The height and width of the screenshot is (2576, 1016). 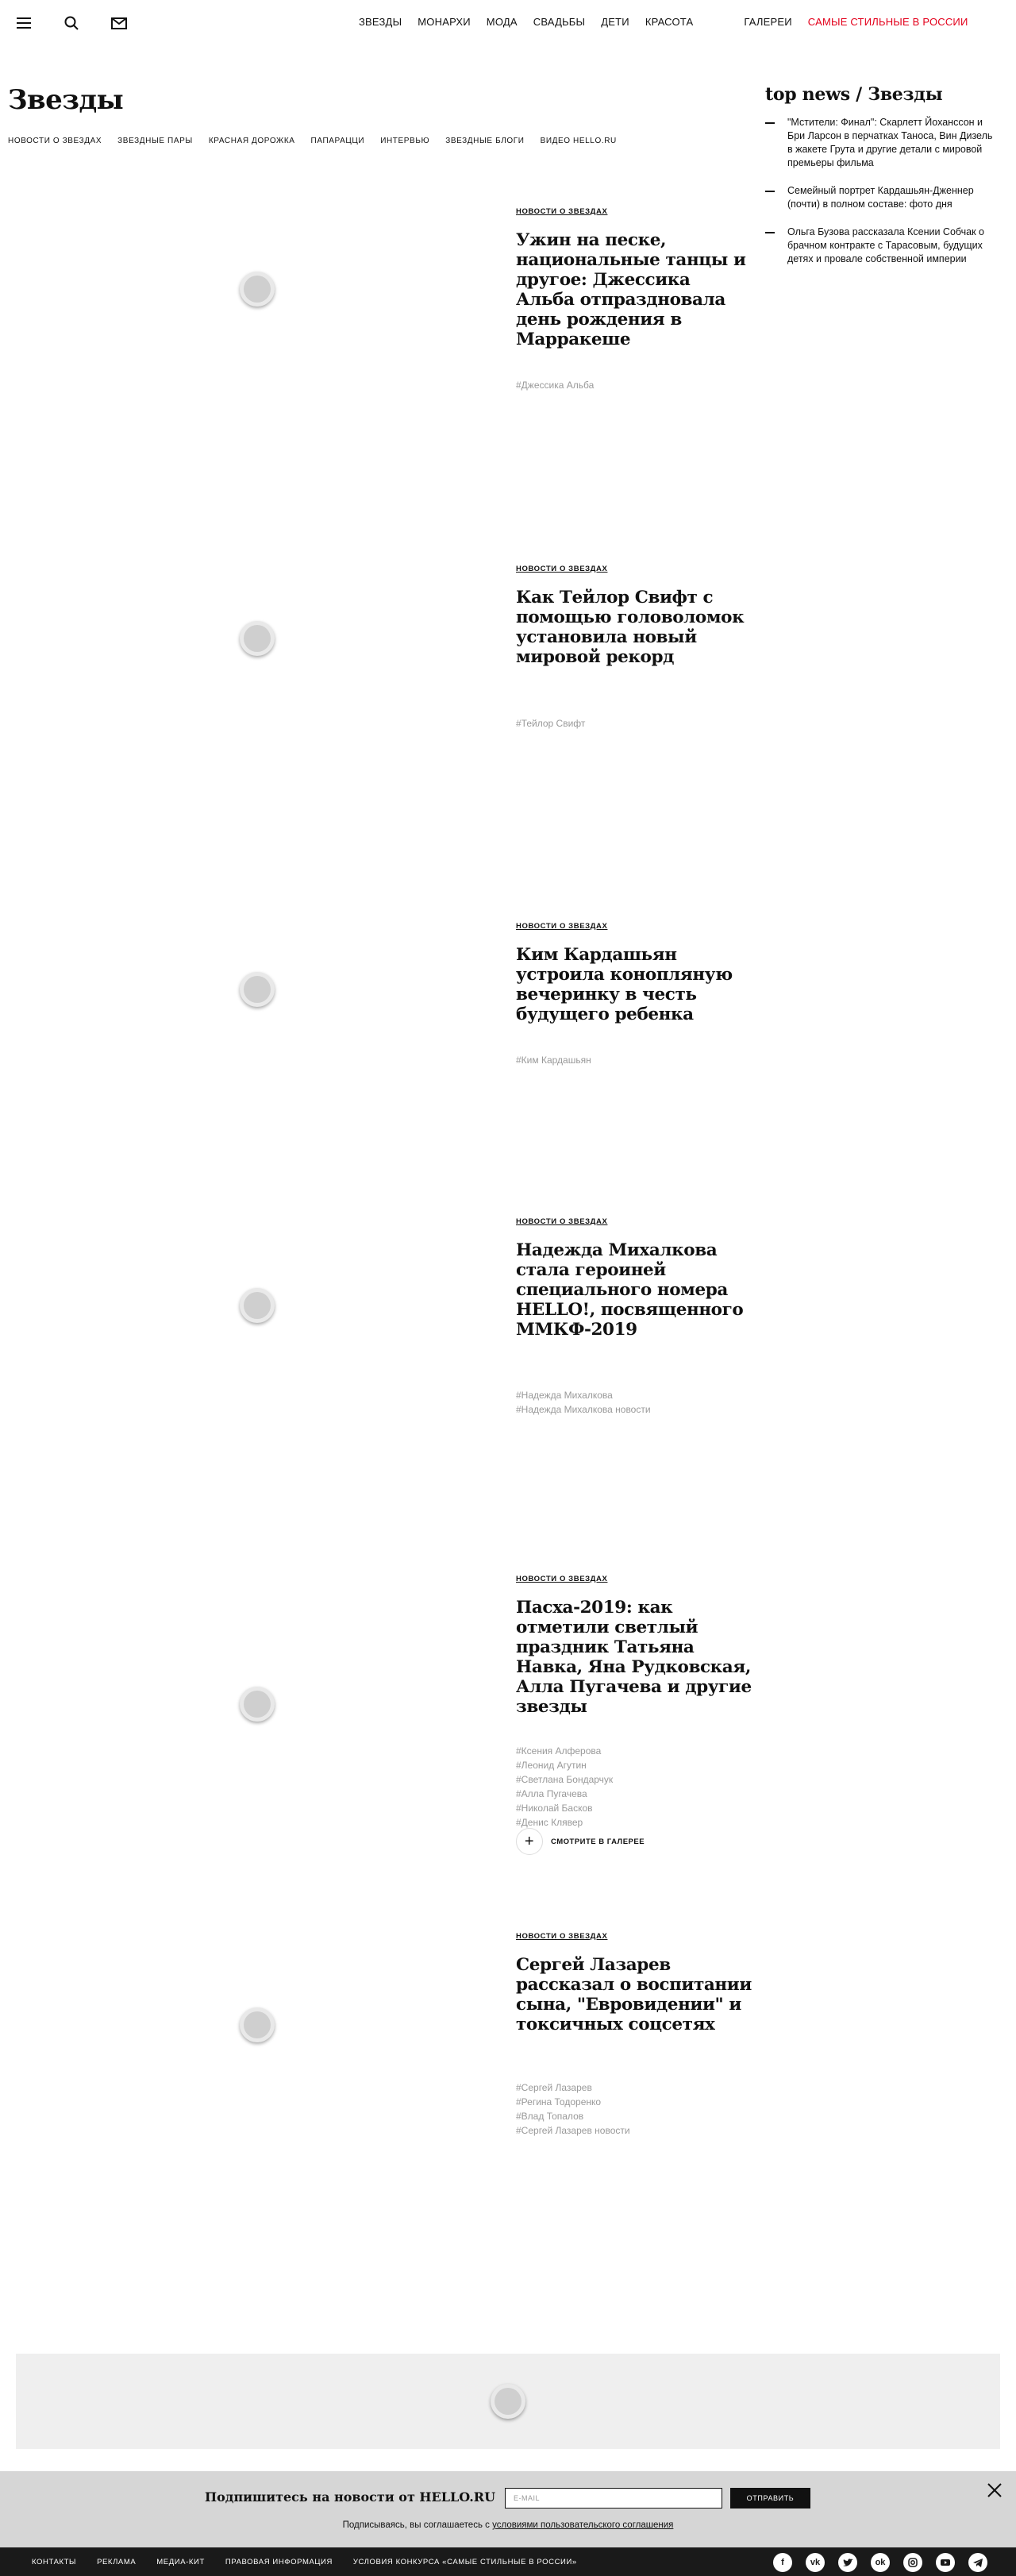 I want to click on nav-spacer, so click(x=718, y=22).